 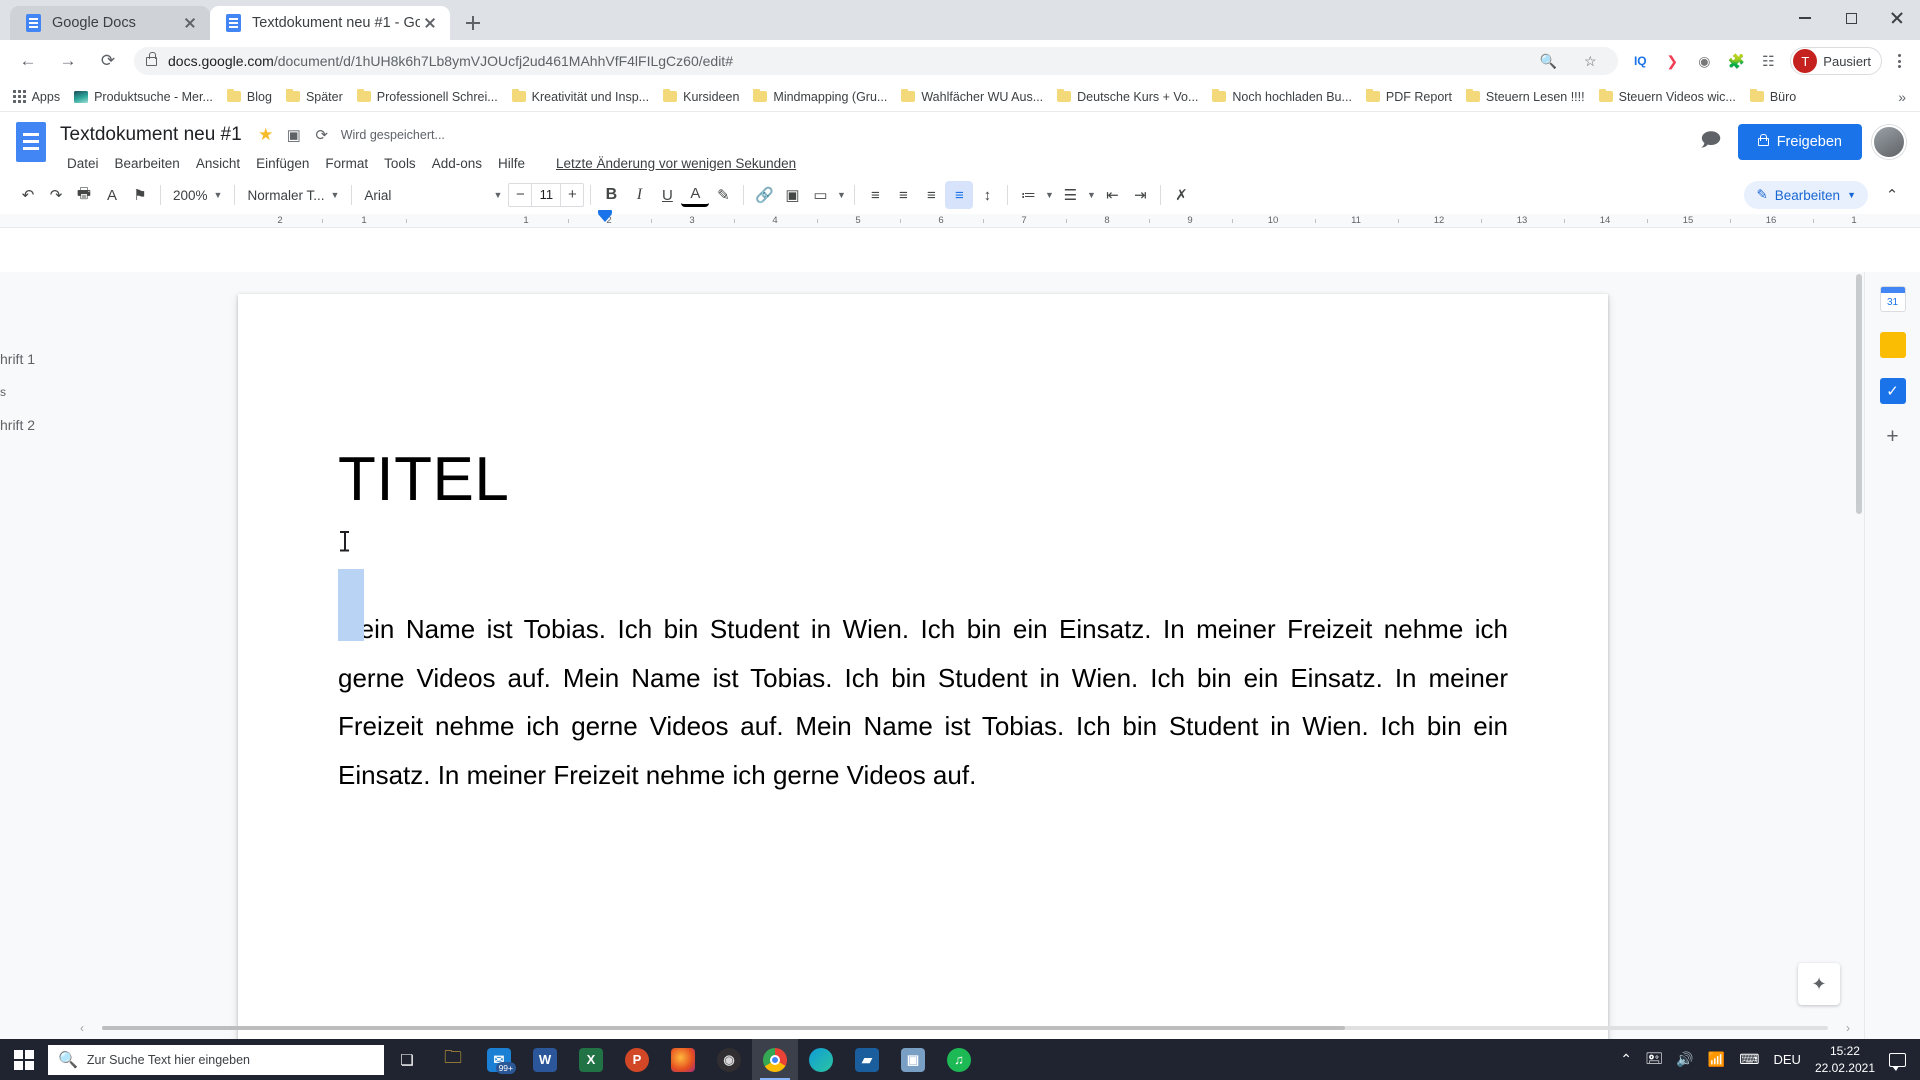 What do you see at coordinates (683, 1059) in the screenshot?
I see `firefox-icon` at bounding box center [683, 1059].